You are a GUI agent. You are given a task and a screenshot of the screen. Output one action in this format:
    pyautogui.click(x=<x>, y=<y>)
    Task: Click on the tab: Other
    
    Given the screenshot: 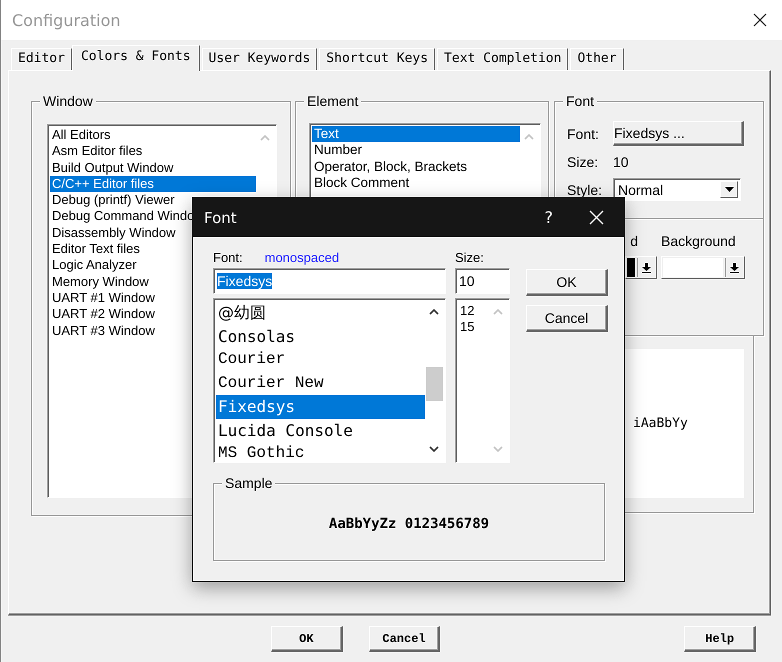 What is the action you would take?
    pyautogui.click(x=597, y=59)
    